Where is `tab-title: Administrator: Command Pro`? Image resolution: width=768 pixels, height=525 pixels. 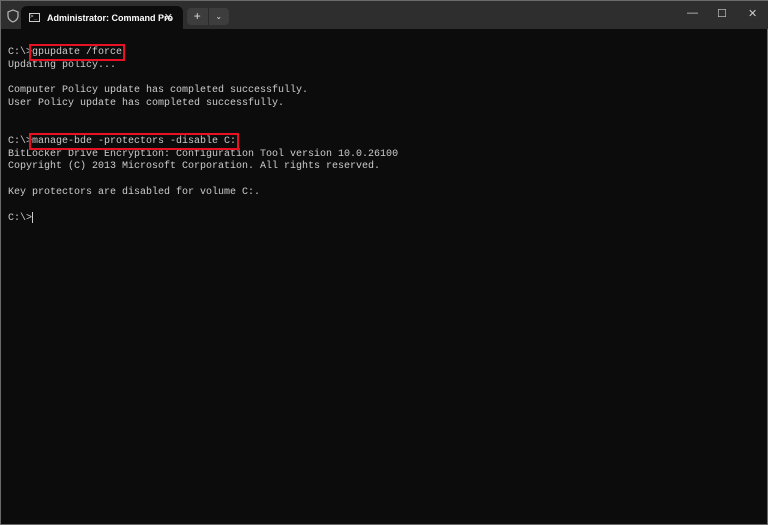 tab-title: Administrator: Command Pro is located at coordinates (110, 17).